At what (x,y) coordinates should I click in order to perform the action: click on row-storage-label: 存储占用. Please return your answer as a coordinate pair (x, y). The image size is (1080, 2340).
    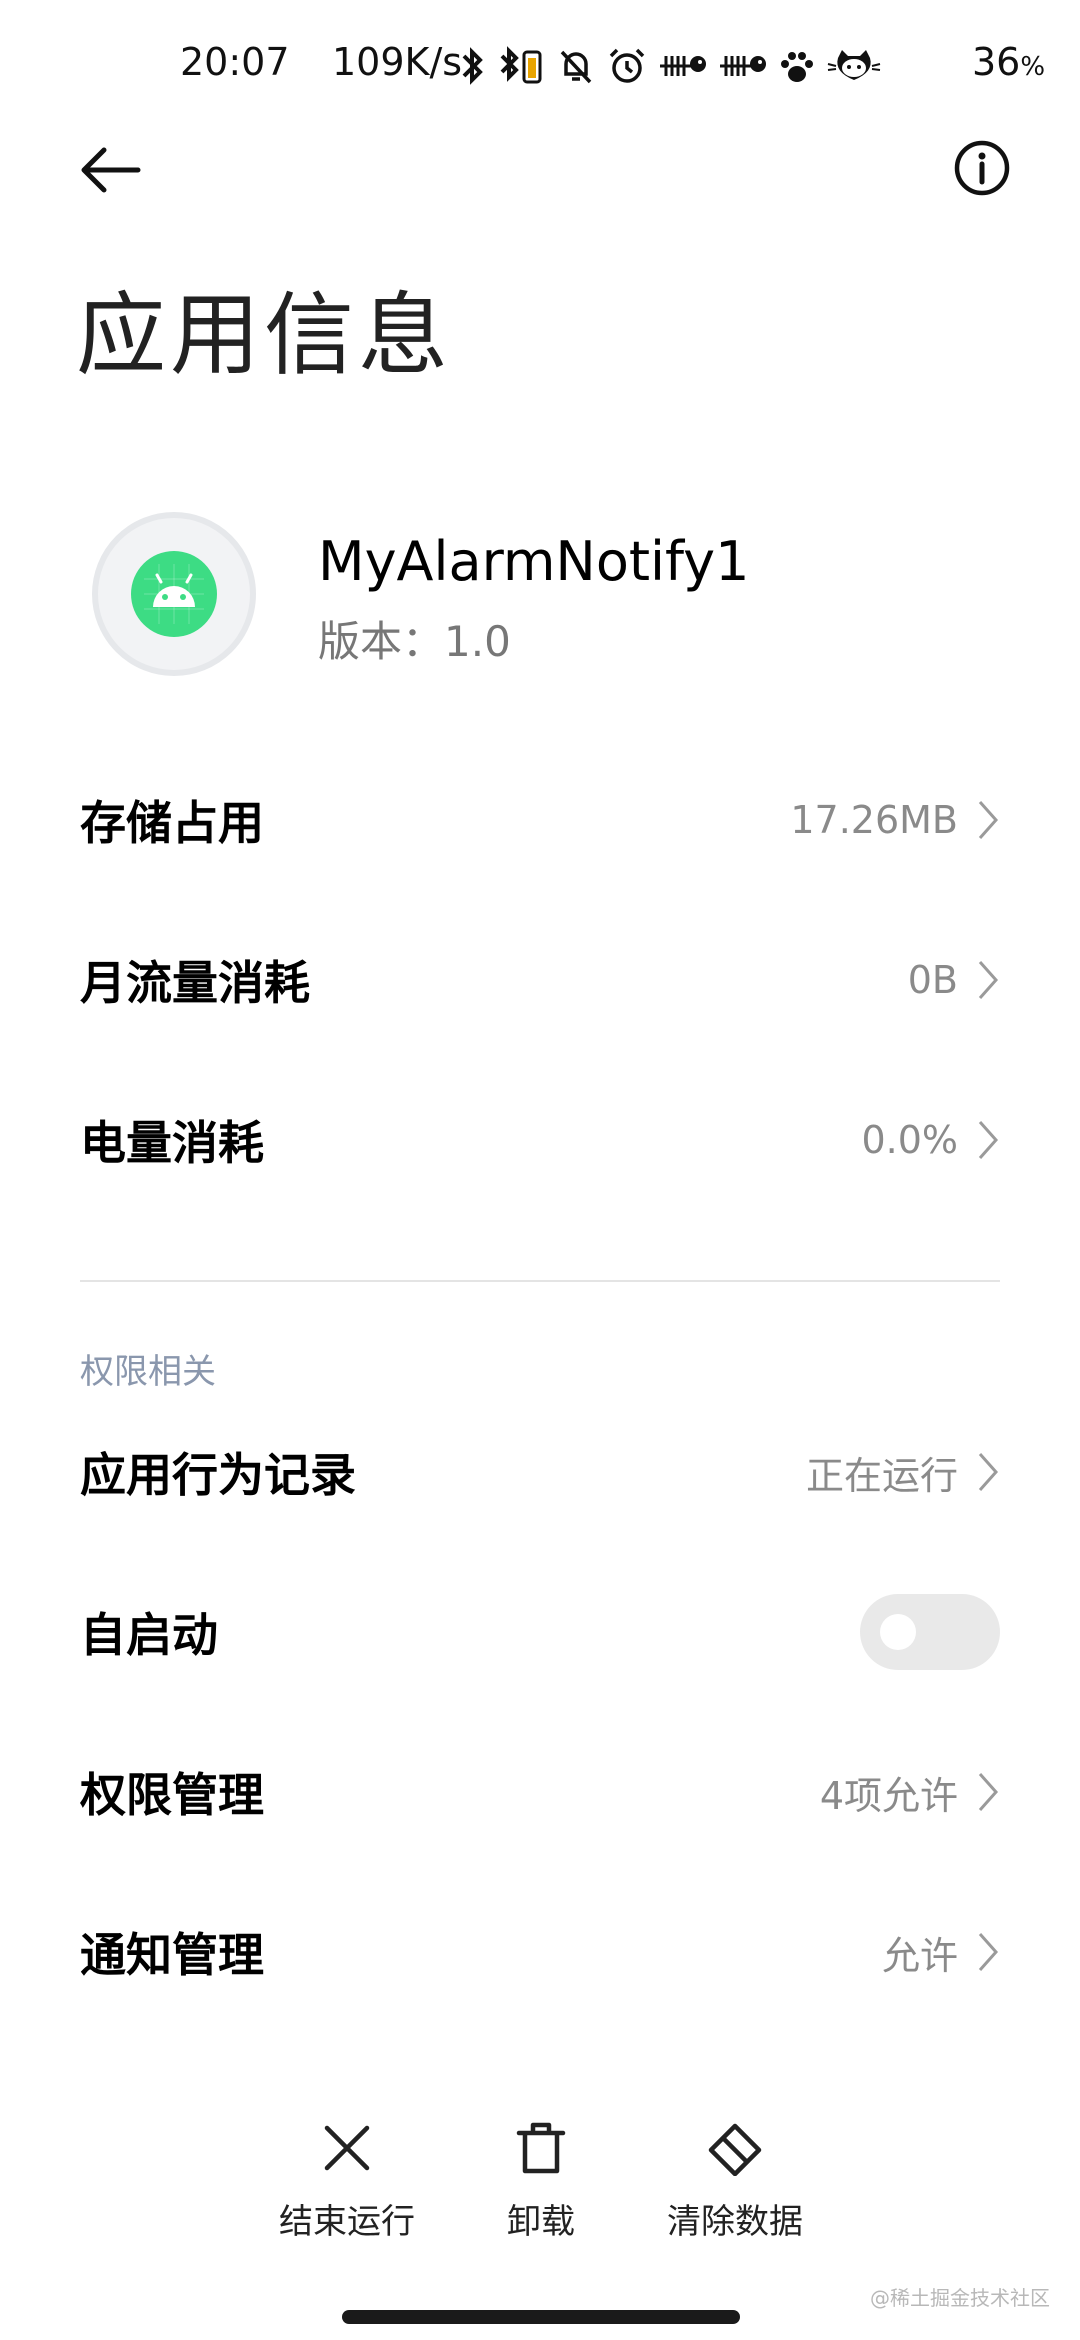
    Looking at the image, I should click on (172, 823).